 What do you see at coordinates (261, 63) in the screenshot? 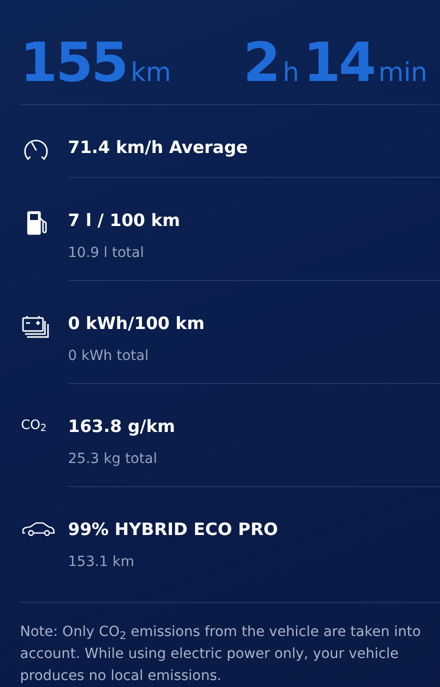
I see `duration-value: 2` at bounding box center [261, 63].